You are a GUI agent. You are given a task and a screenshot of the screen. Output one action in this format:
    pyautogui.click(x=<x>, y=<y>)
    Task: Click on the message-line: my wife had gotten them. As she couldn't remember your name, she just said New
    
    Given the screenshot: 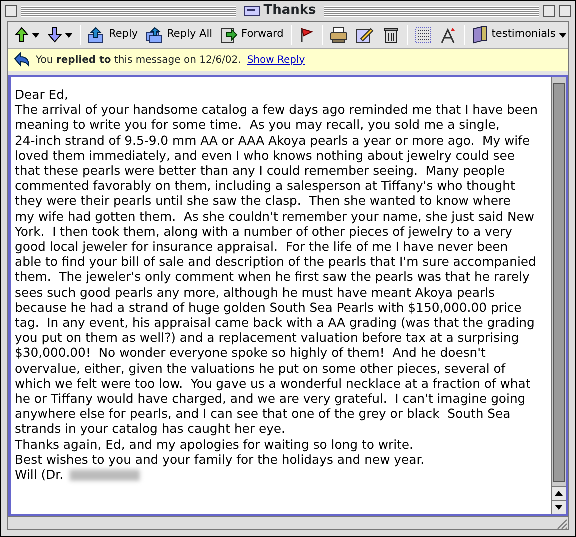 What is the action you would take?
    pyautogui.click(x=275, y=216)
    